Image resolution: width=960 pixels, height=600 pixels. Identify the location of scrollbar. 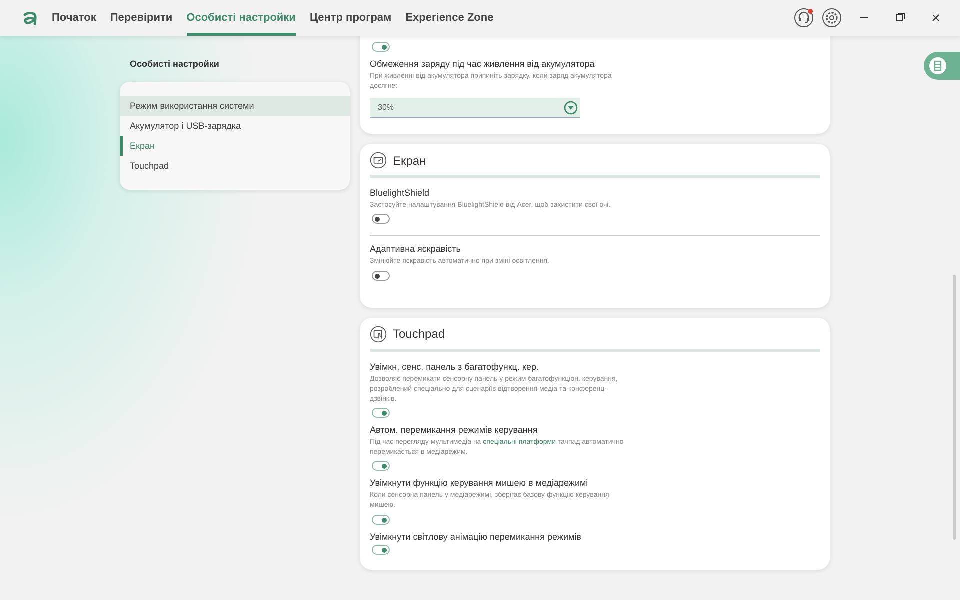
(954, 407).